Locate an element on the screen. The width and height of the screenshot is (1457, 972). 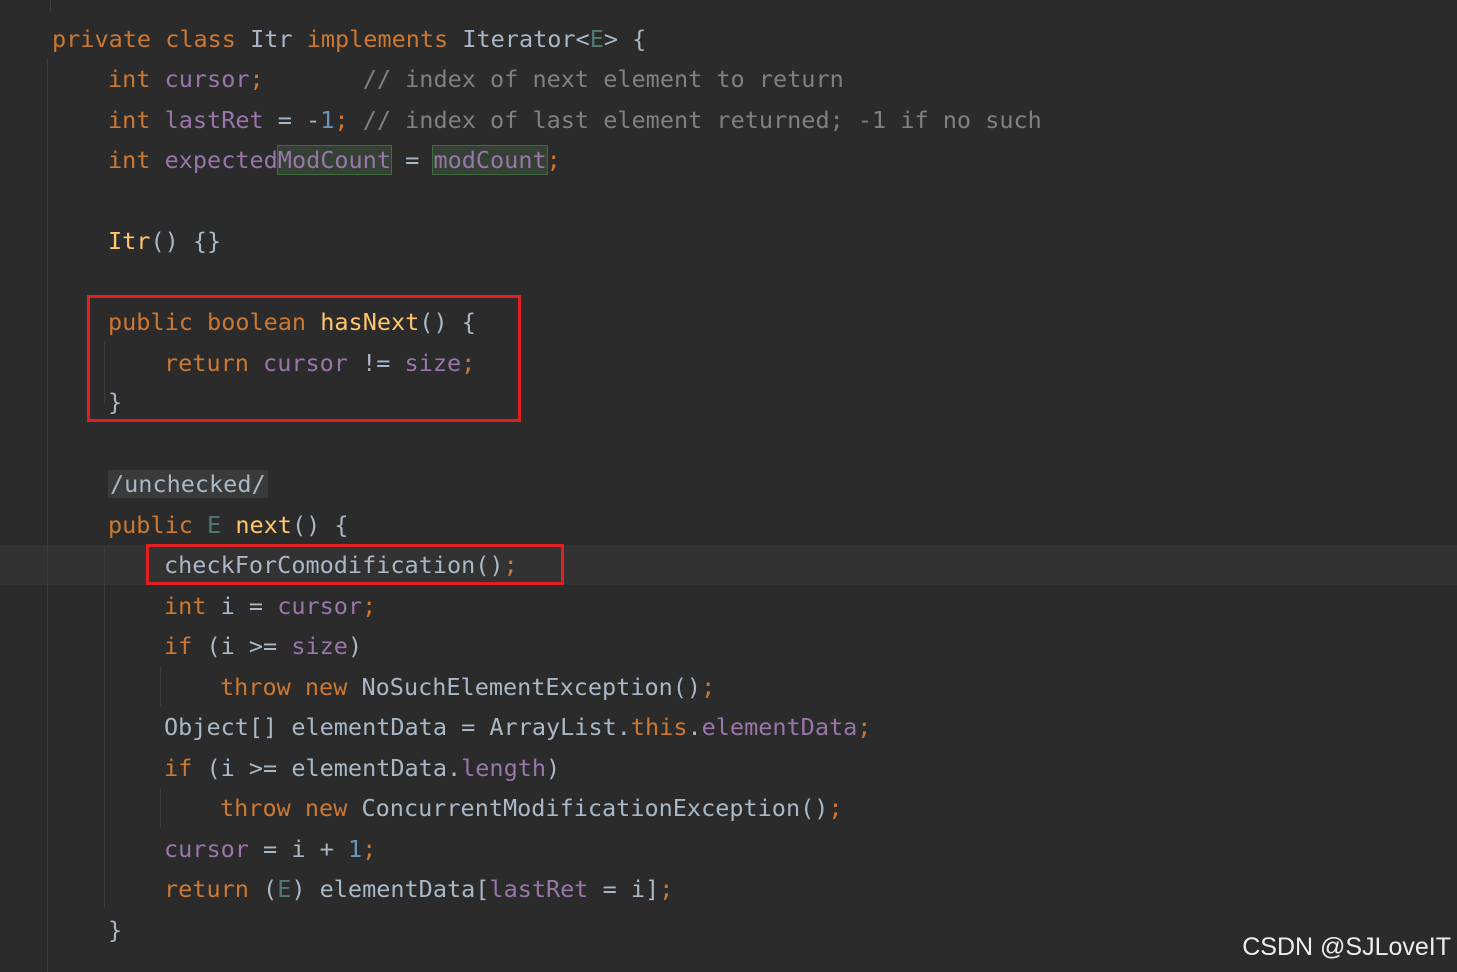
search-match-highlight: ModCount is located at coordinates (334, 160).